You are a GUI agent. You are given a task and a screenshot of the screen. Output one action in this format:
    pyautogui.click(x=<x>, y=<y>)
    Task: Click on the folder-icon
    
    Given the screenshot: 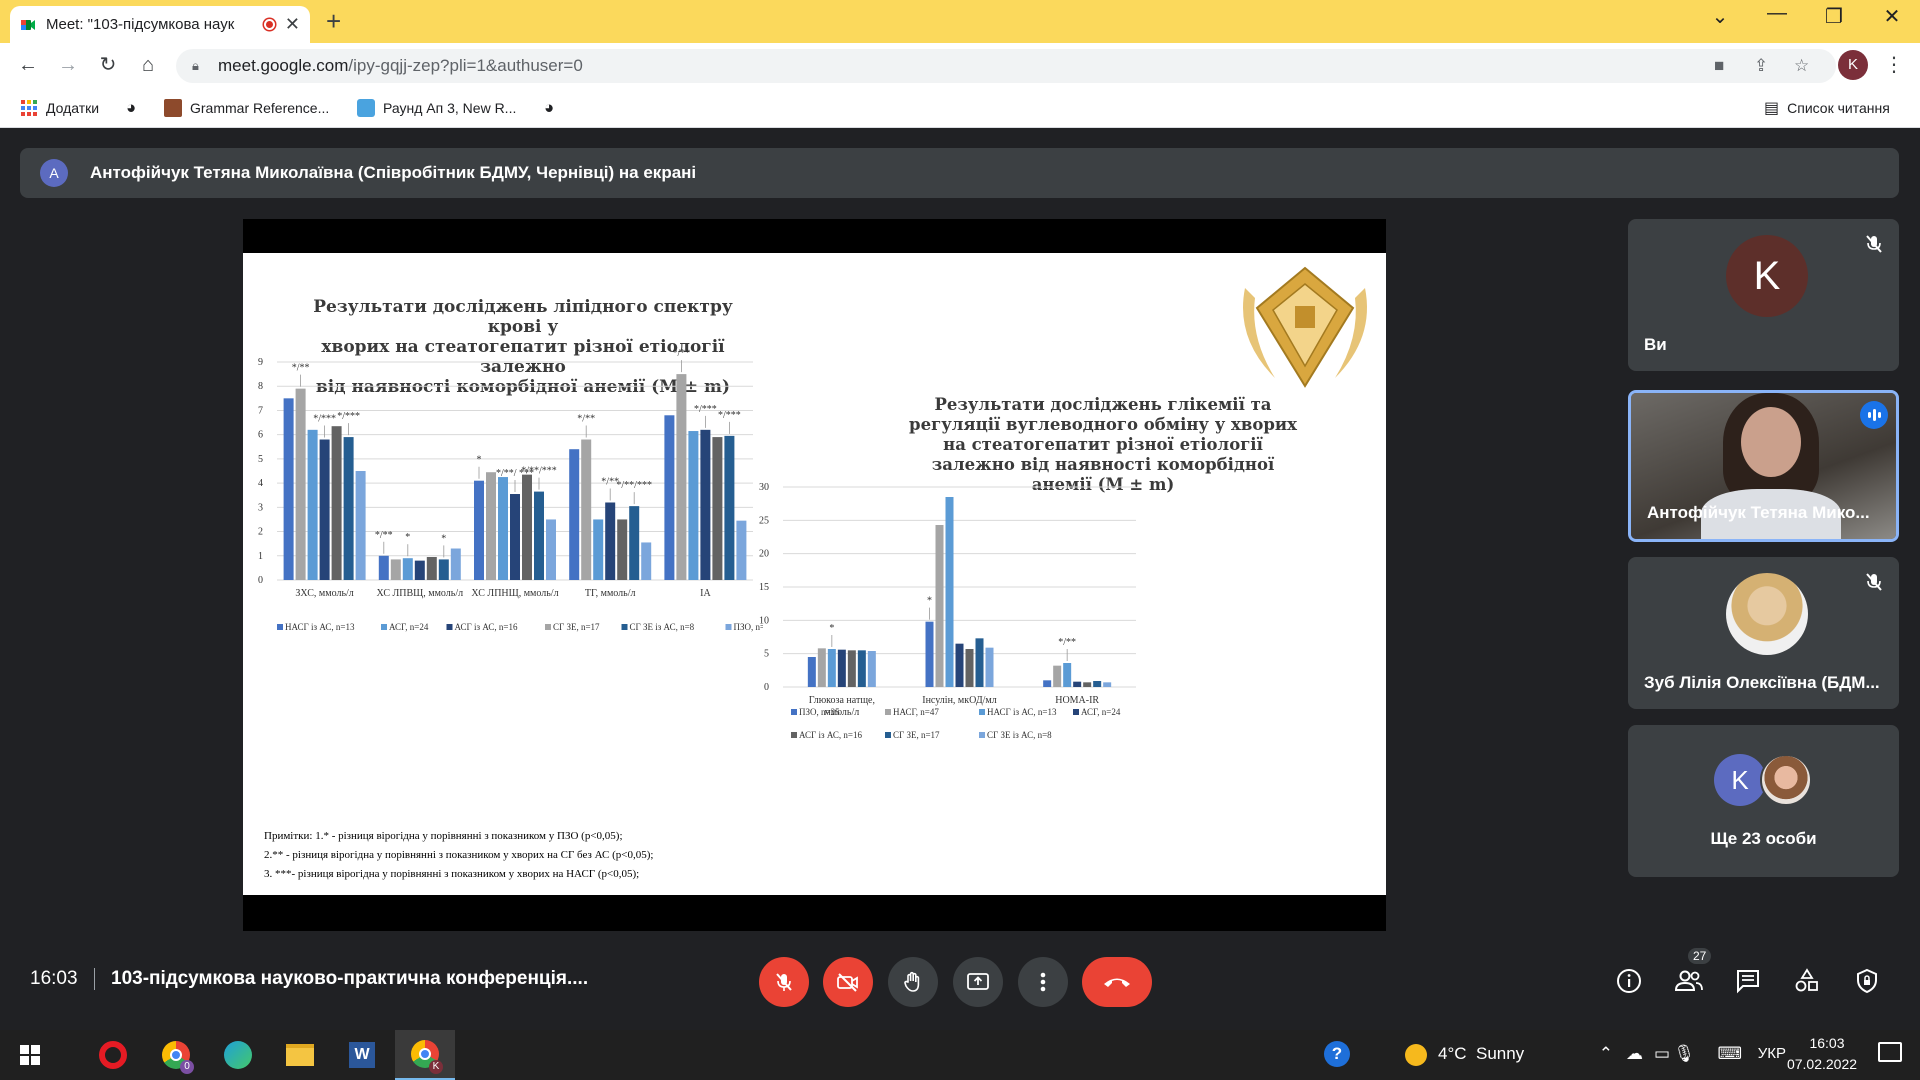 What is the action you would take?
    pyautogui.click(x=300, y=1055)
    